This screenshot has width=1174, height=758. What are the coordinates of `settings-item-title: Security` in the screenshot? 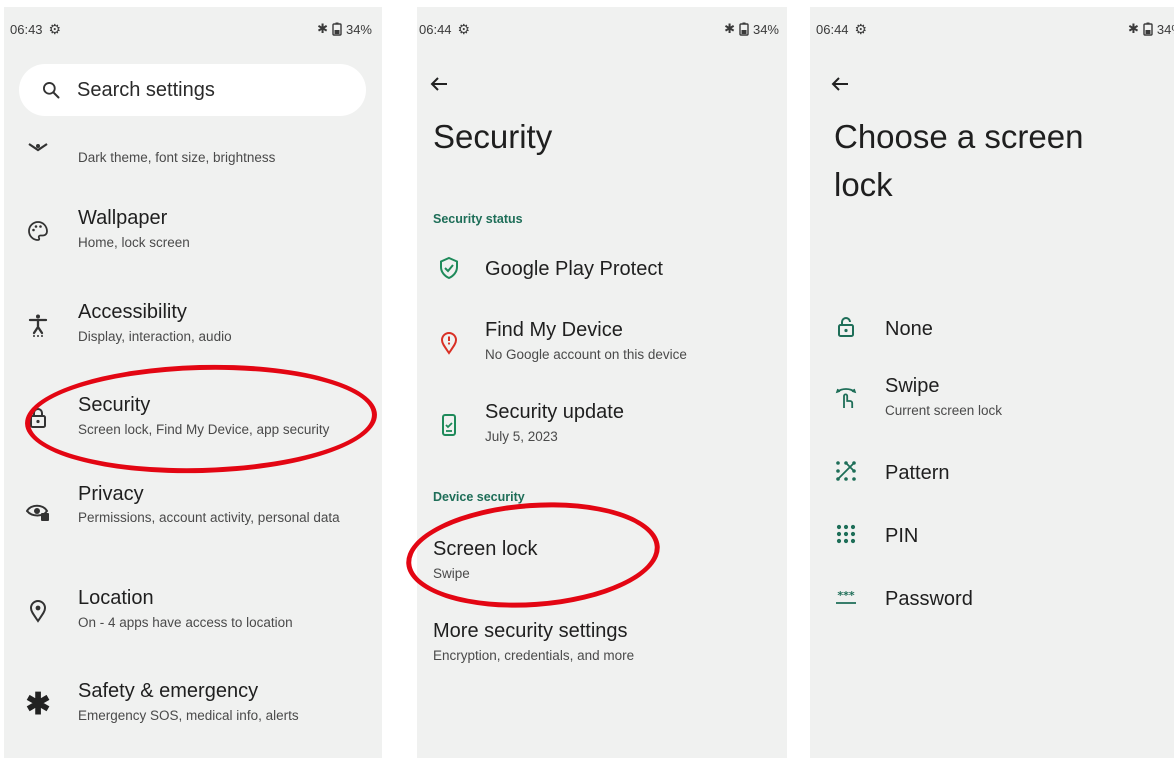 It's located at (114, 405).